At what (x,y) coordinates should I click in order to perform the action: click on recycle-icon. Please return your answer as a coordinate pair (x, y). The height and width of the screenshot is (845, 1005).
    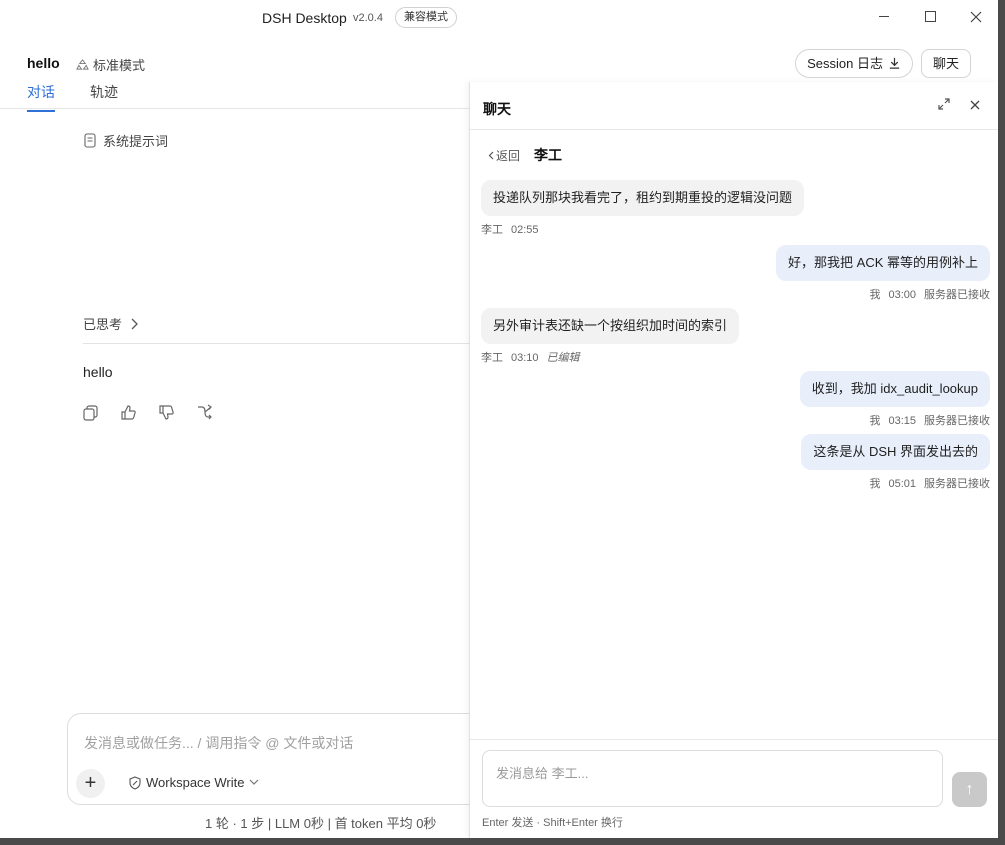
    Looking at the image, I should click on (82, 64).